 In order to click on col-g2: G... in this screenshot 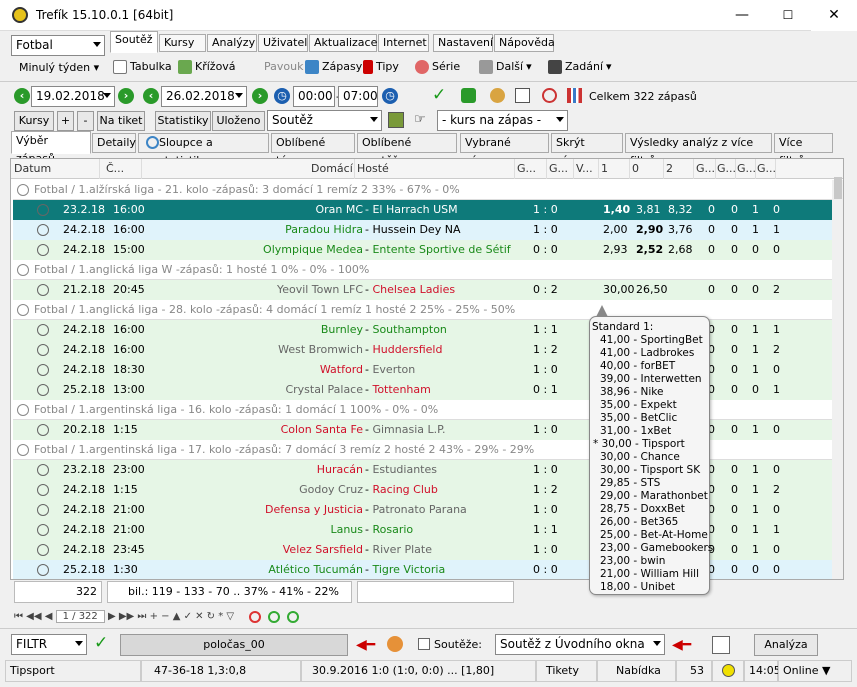, I will do `click(558, 168)`.